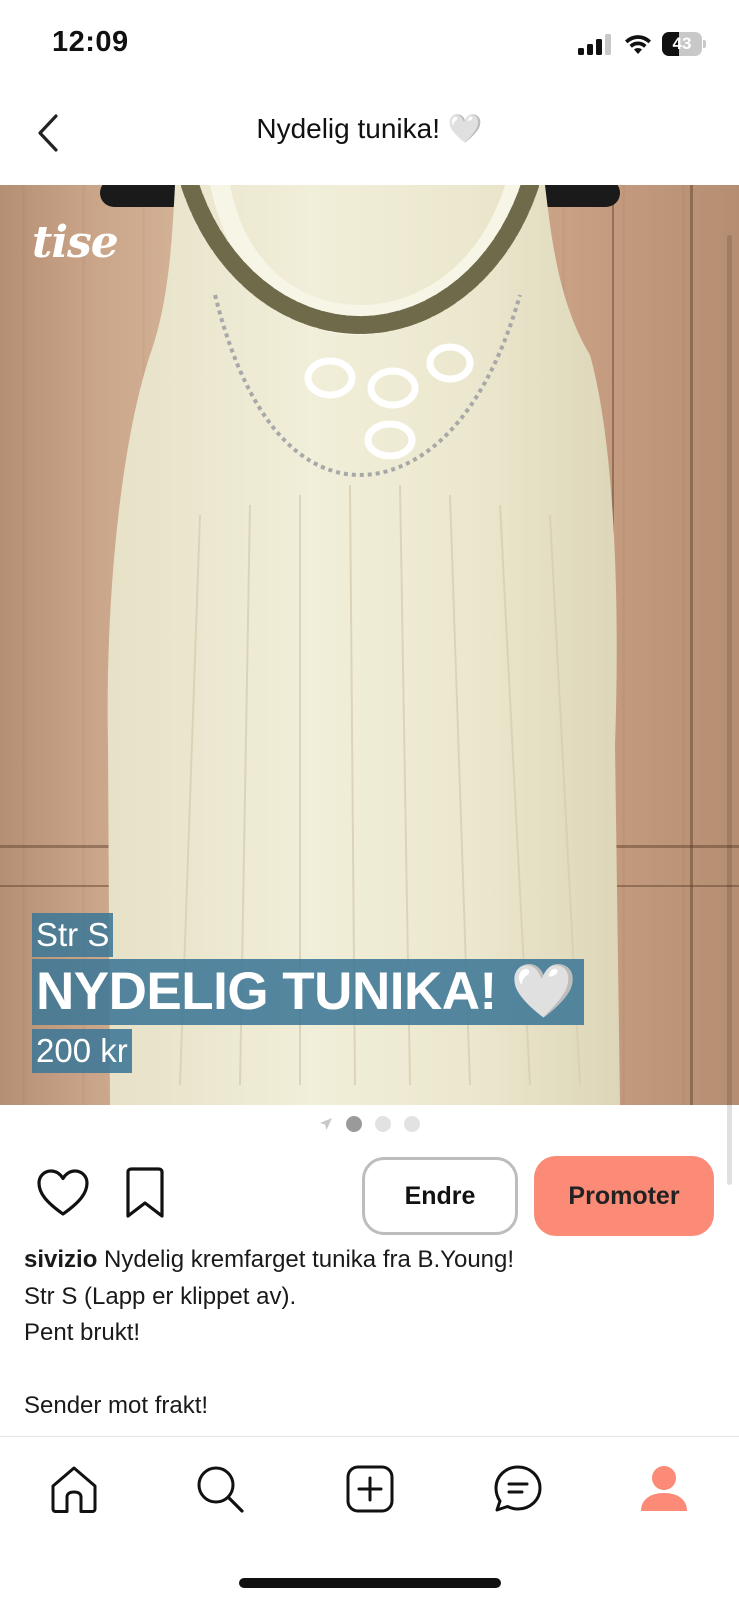  I want to click on save-button, so click(145, 1193).